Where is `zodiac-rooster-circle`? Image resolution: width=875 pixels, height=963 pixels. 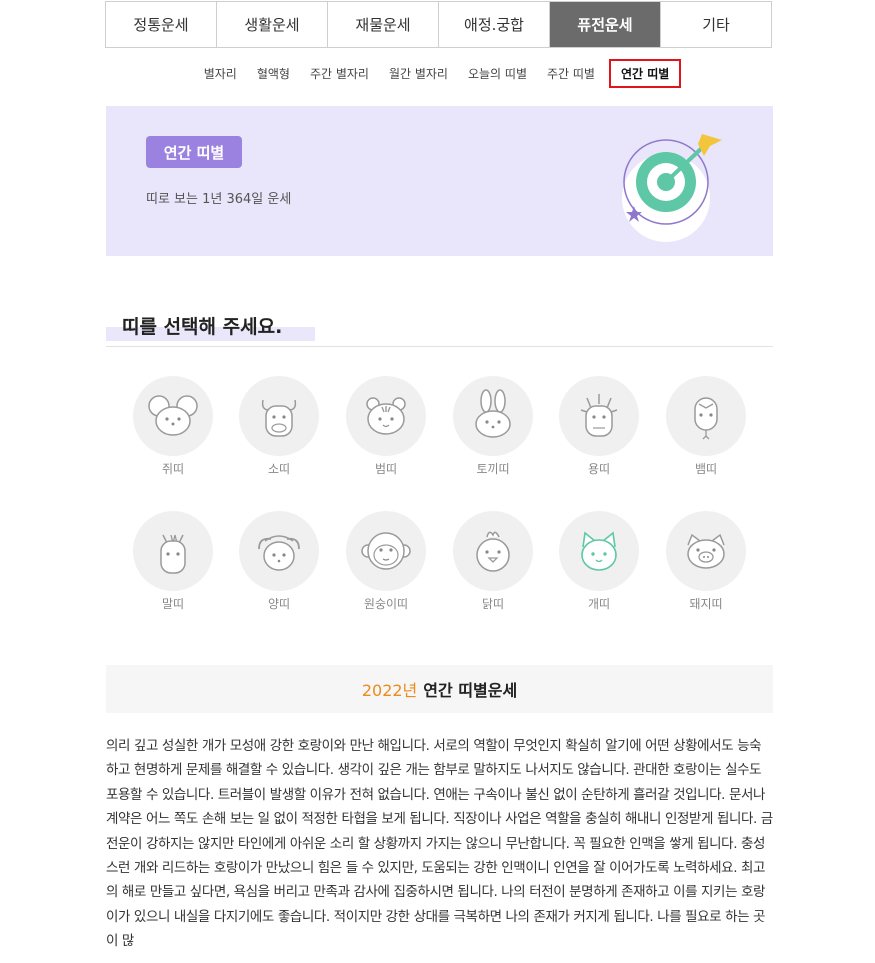
zodiac-rooster-circle is located at coordinates (493, 551).